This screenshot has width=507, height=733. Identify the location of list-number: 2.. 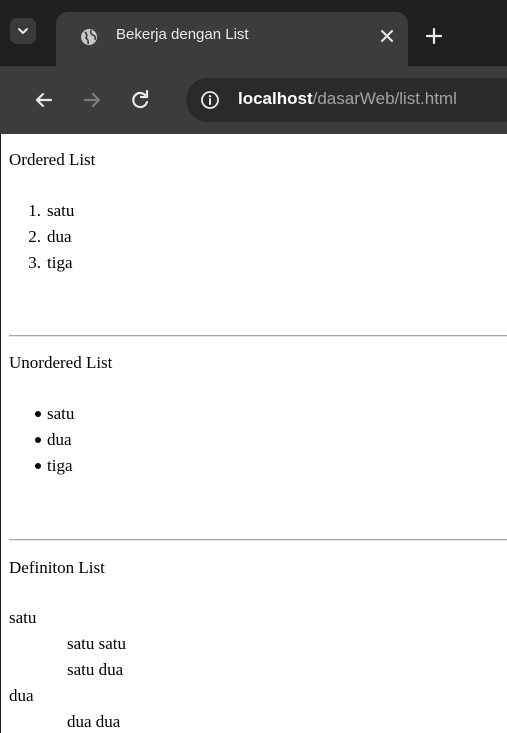
(34, 236).